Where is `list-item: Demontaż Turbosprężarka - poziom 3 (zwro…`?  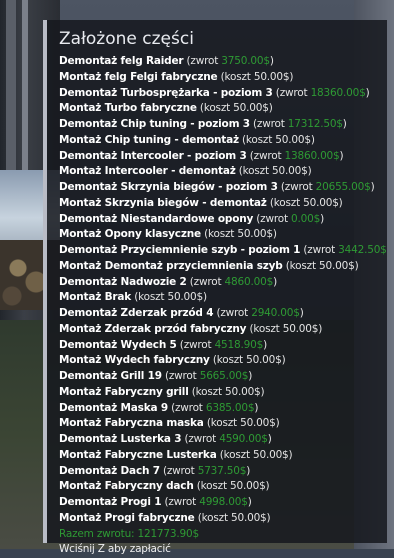 list-item: Demontaż Turbosprężarka - poziom 3 (zwro… is located at coordinates (223, 94).